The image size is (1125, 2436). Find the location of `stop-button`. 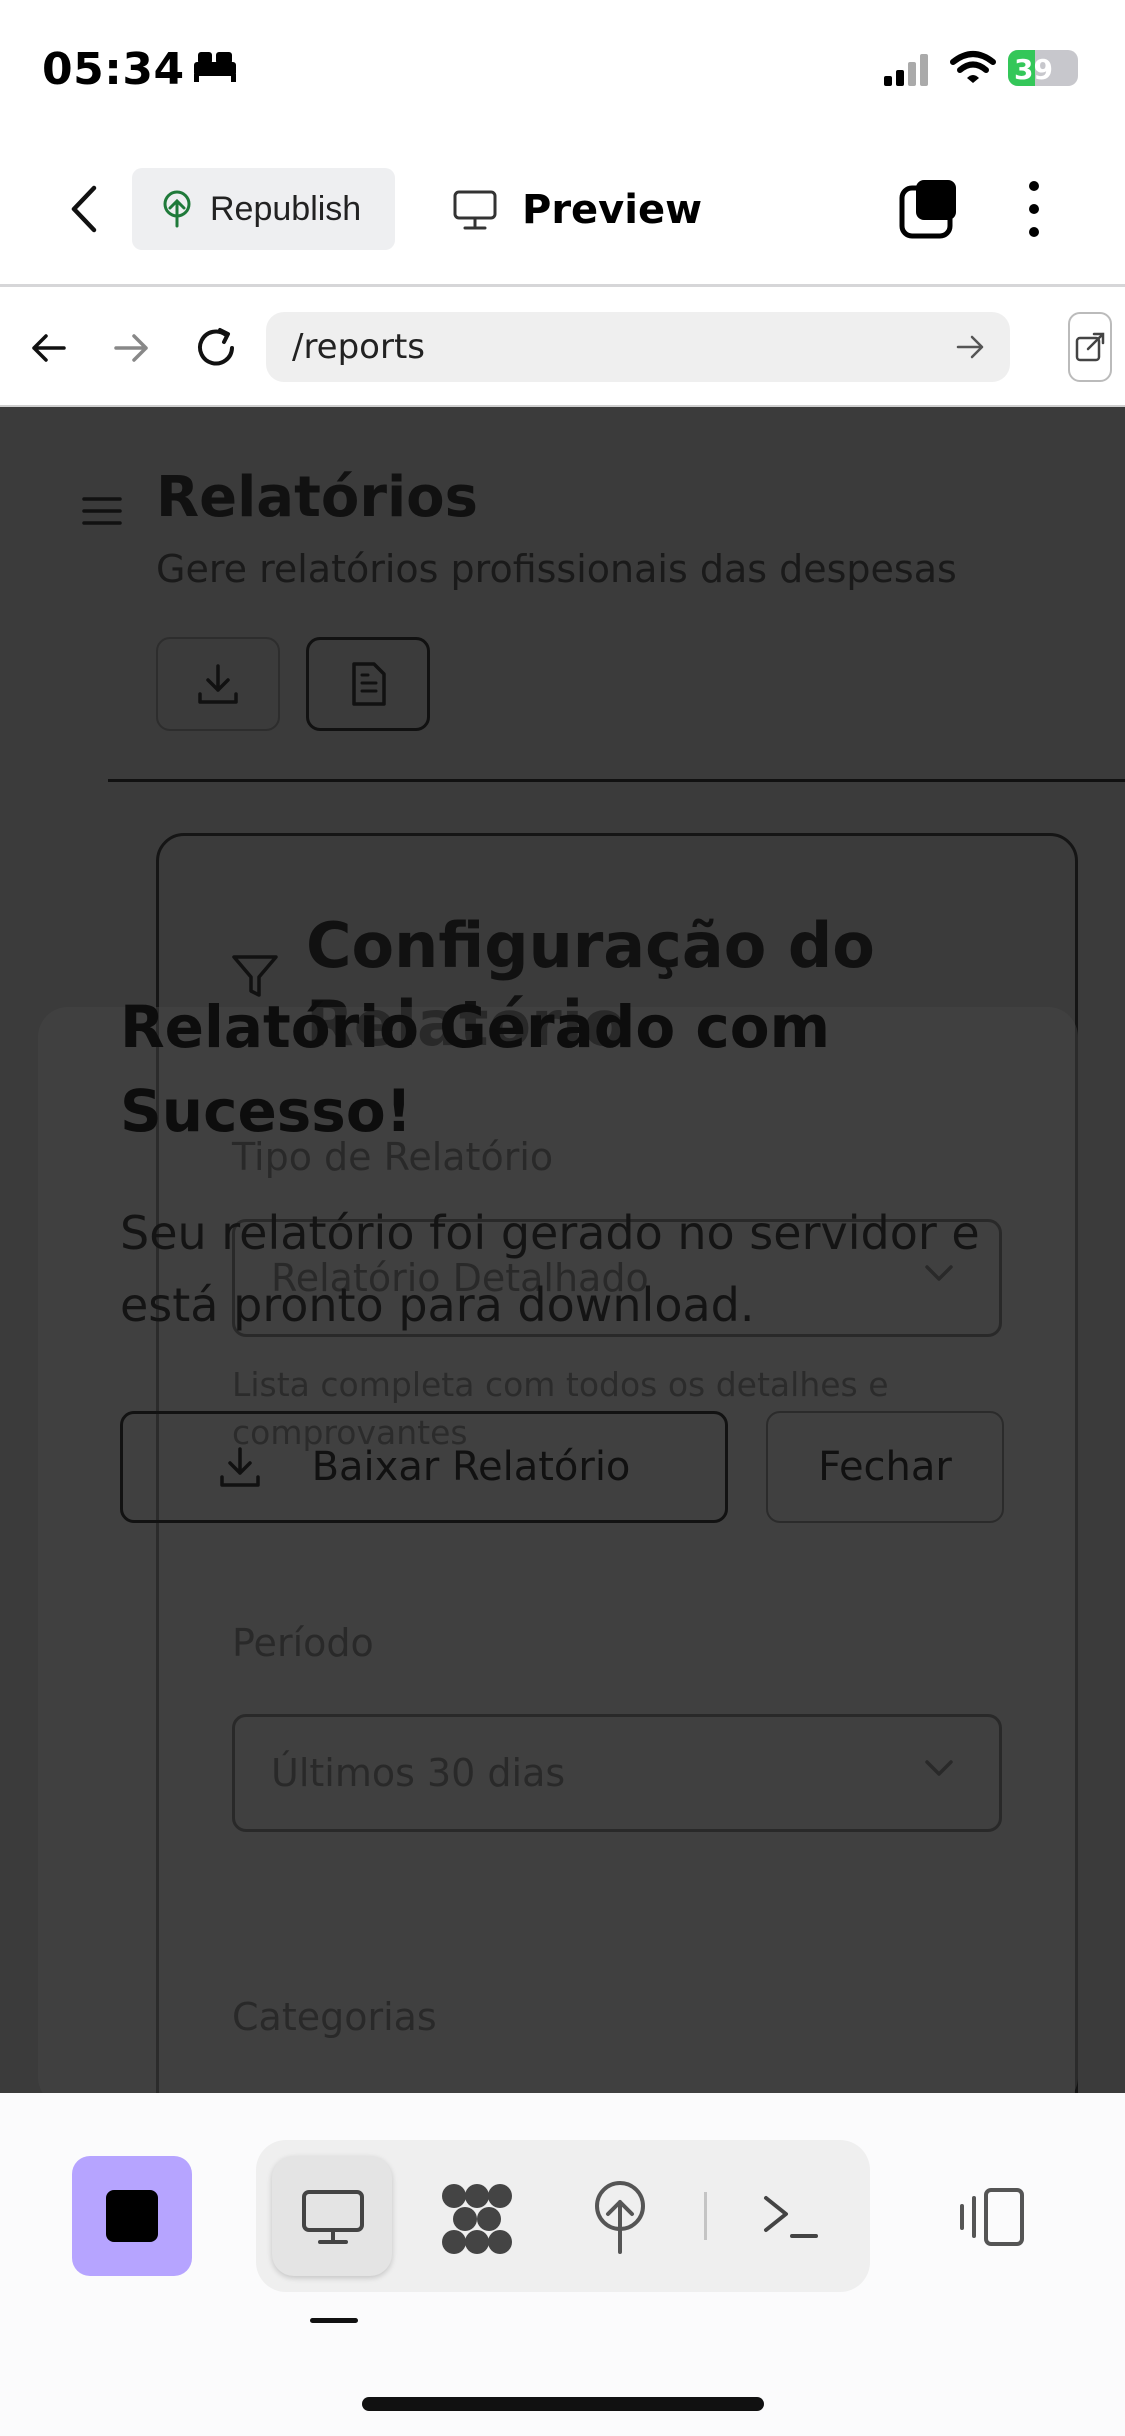

stop-button is located at coordinates (132, 2216).